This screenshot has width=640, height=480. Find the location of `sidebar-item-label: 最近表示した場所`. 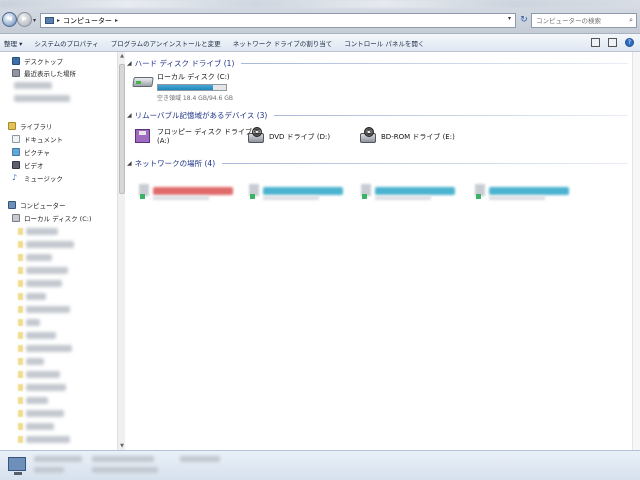

sidebar-item-label: 最近表示した場所 is located at coordinates (50, 74).